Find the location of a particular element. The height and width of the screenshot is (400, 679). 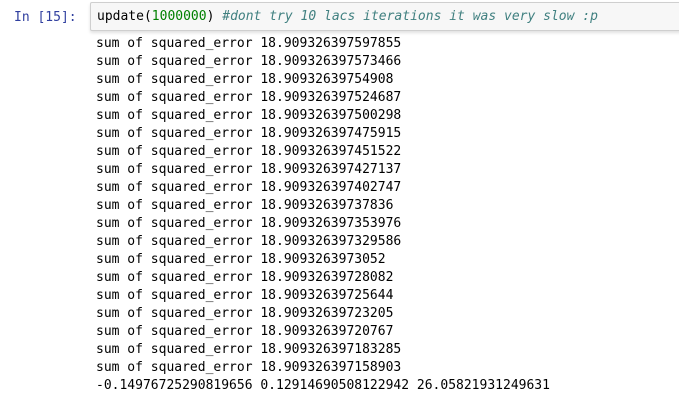

output-line: sum of squared_error 18.909326397500298 is located at coordinates (249, 115).